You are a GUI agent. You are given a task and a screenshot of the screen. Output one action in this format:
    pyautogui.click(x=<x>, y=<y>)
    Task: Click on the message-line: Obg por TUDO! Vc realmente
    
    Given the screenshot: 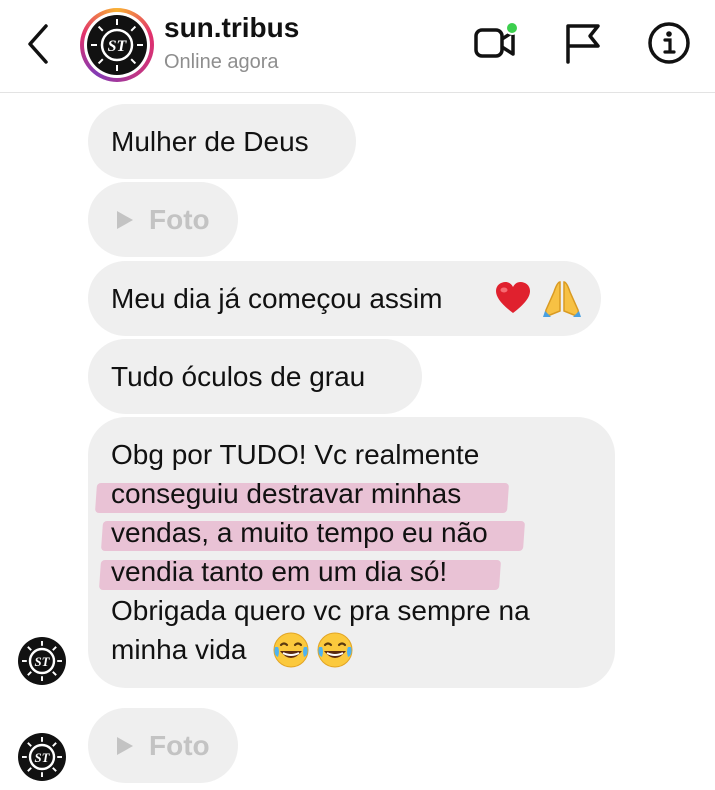 What is the action you would take?
    pyautogui.click(x=295, y=454)
    